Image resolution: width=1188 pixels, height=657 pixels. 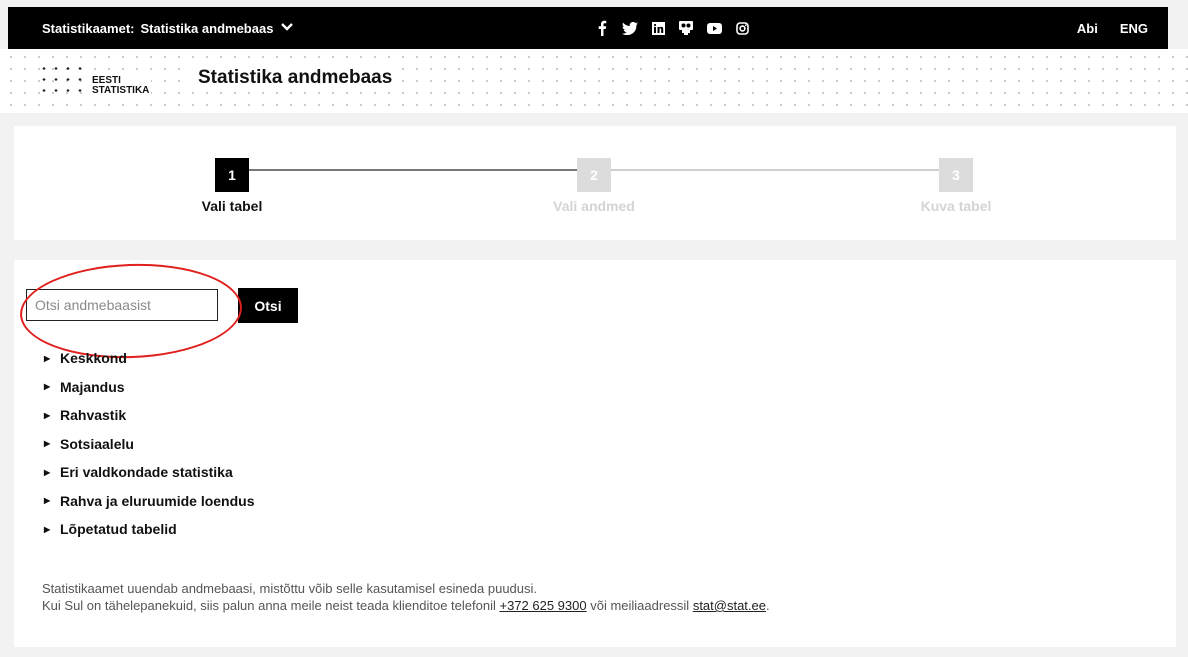 What do you see at coordinates (1087, 28) in the screenshot?
I see `help-link: Abi` at bounding box center [1087, 28].